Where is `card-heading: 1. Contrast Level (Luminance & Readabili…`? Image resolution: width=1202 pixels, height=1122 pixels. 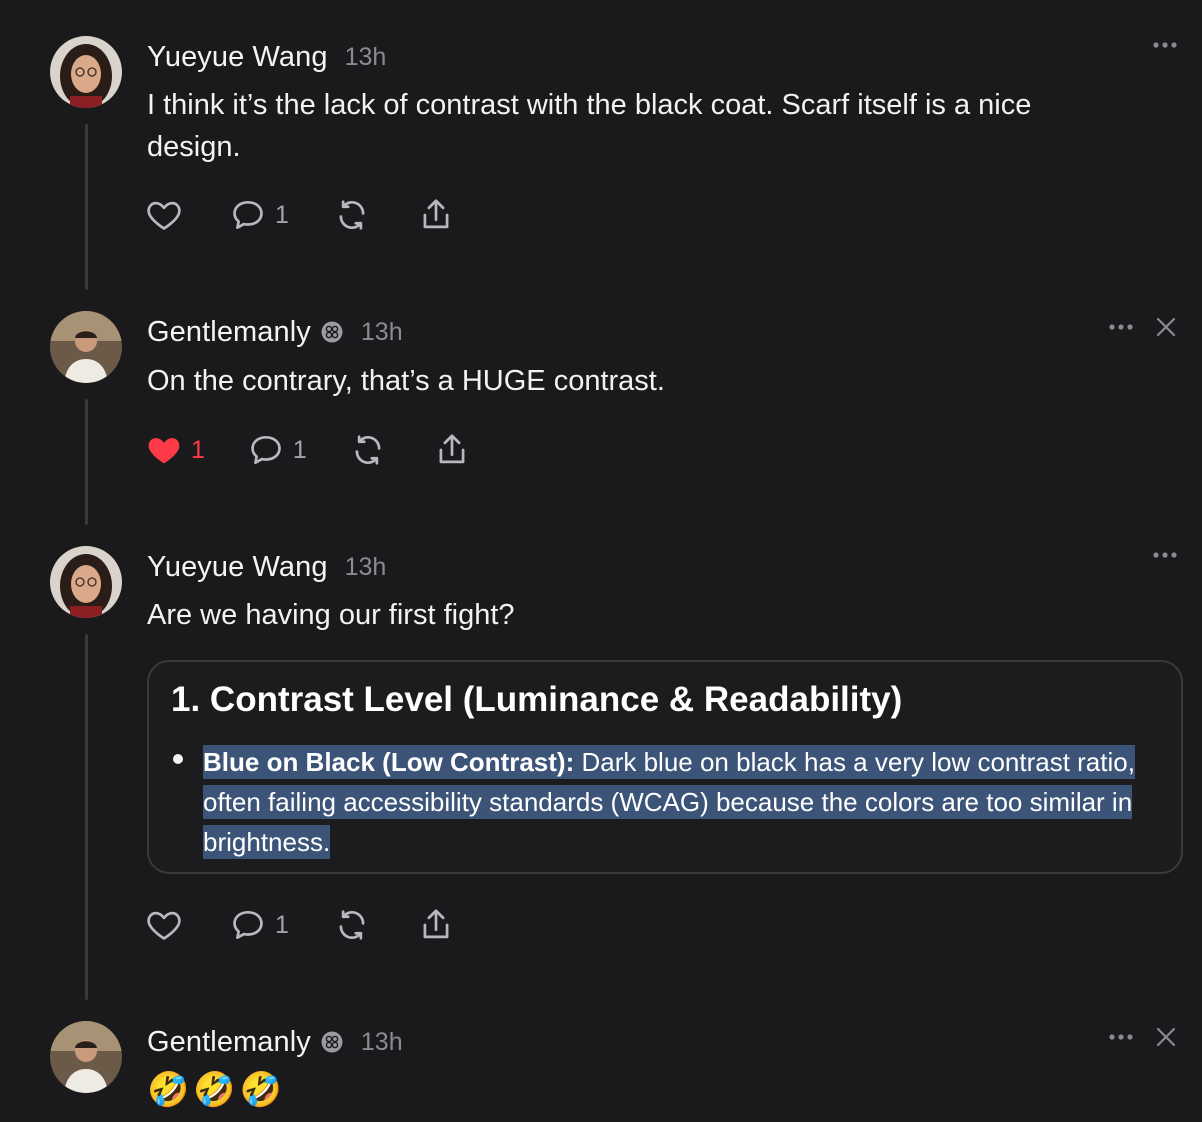 card-heading: 1. Contrast Level (Luminance & Readabili… is located at coordinates (537, 699).